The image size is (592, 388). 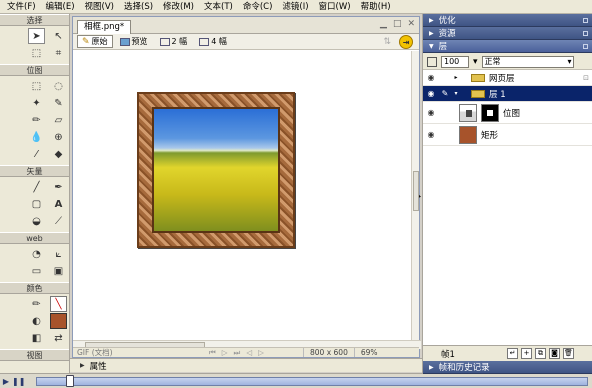 What do you see at coordinates (58, 120) in the screenshot?
I see `eraser-tool-icon: ▱` at bounding box center [58, 120].